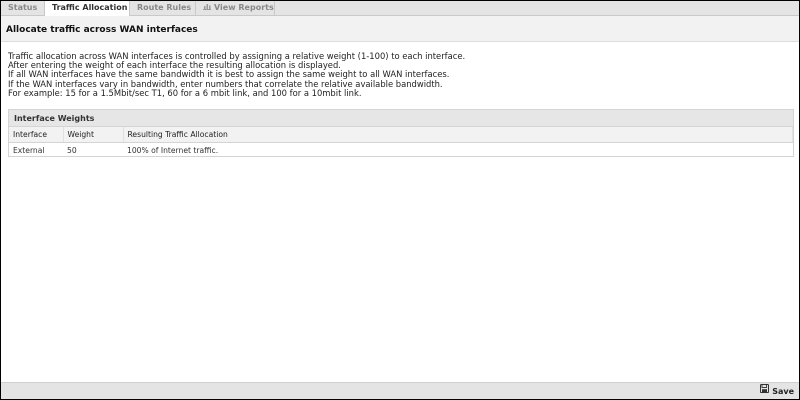 The height and width of the screenshot is (400, 800). I want to click on tab-label: Status, so click(23, 7).